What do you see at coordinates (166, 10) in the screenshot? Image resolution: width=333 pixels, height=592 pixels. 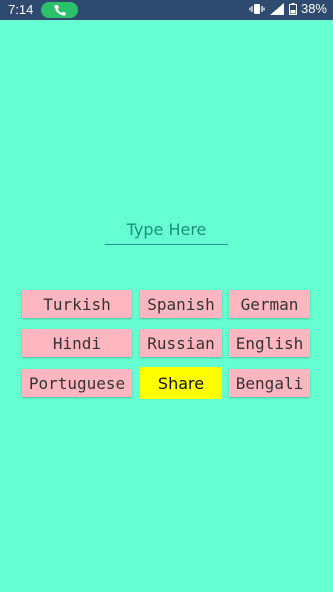 I see `status-bar: 7:14 38%` at bounding box center [166, 10].